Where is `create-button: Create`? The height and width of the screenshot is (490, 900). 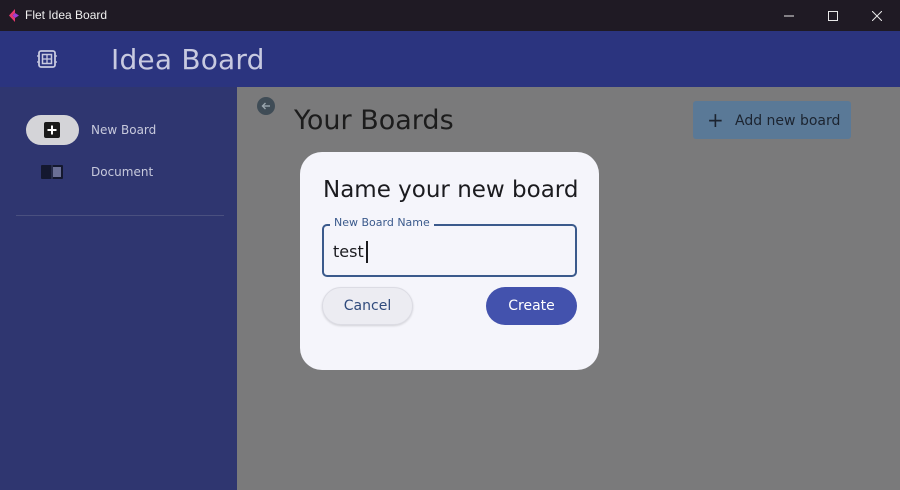
create-button: Create is located at coordinates (531, 306).